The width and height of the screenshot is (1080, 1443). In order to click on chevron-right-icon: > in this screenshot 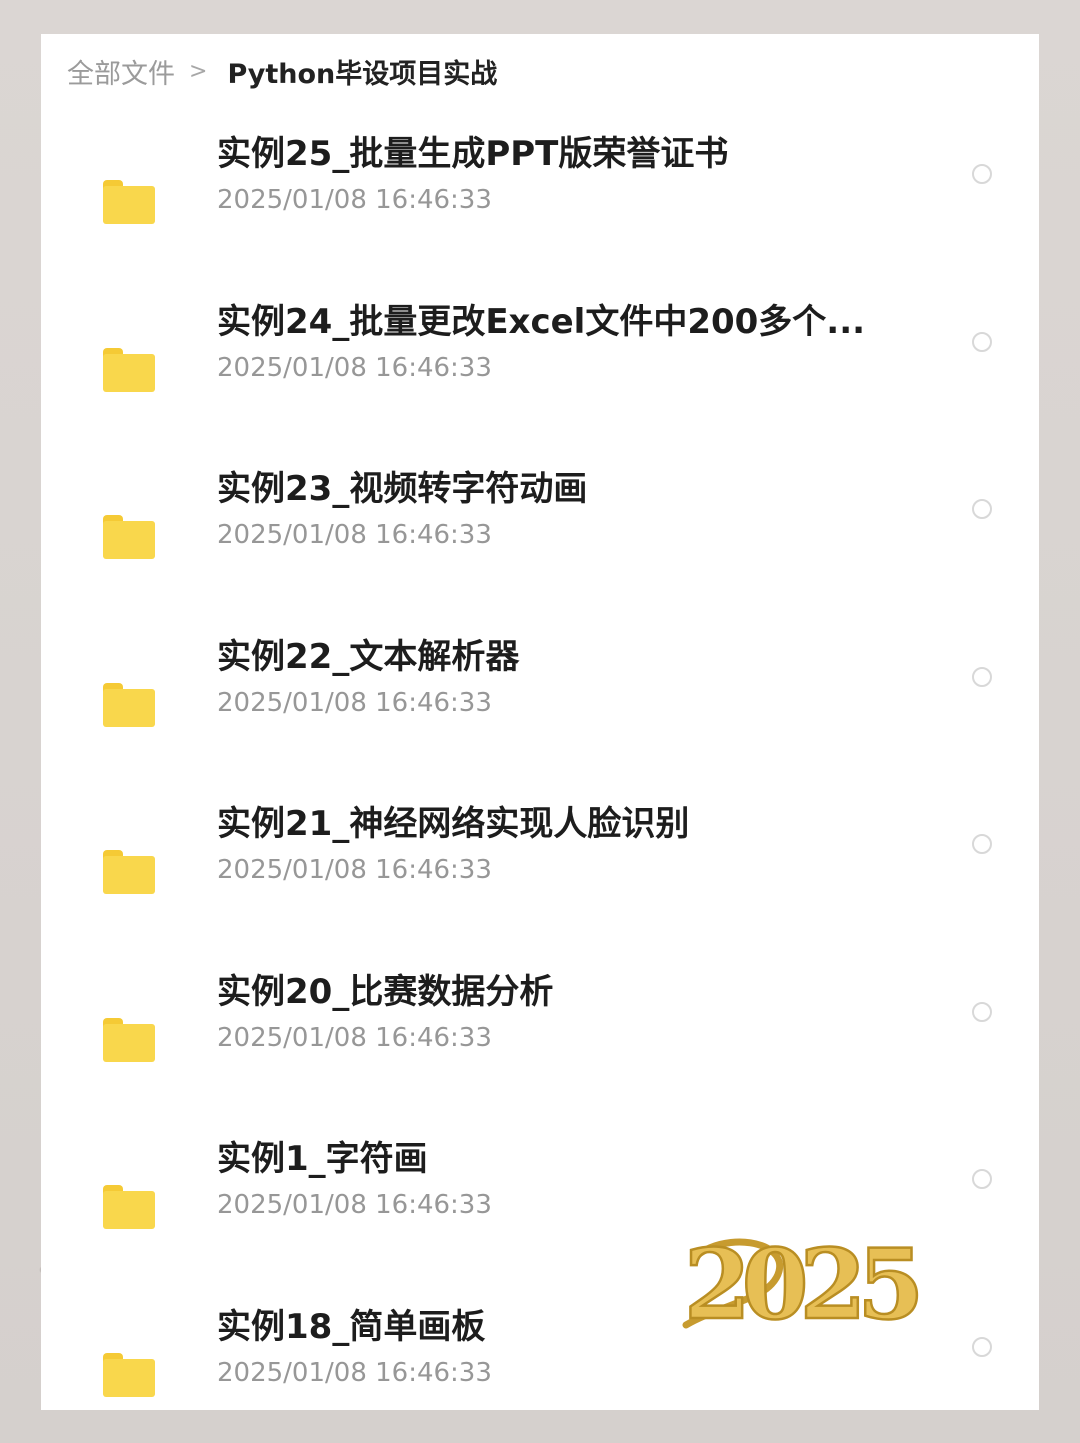, I will do `click(198, 71)`.